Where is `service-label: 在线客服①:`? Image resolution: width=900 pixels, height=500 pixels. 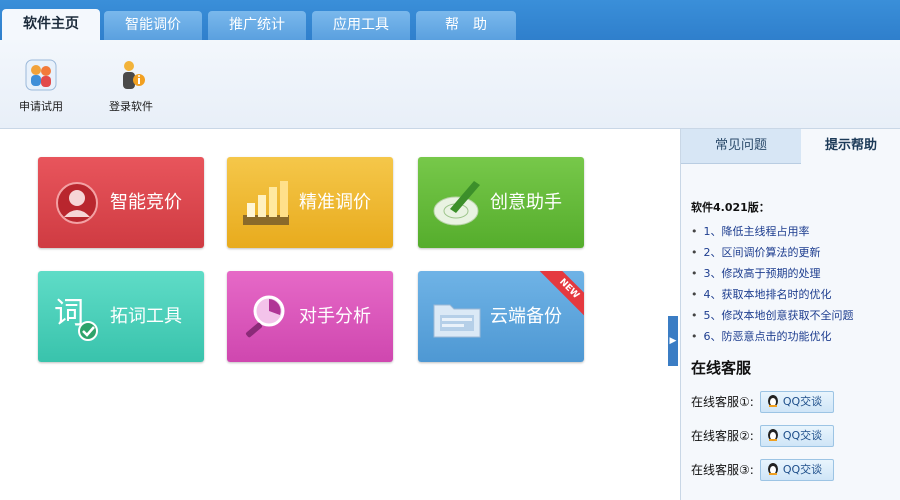
service-label: 在线客服①: is located at coordinates (722, 402).